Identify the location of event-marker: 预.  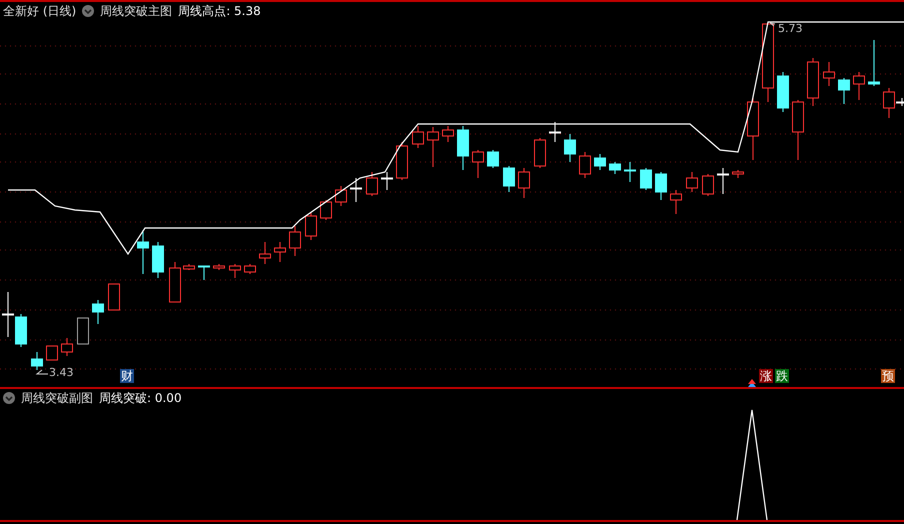
(888, 376).